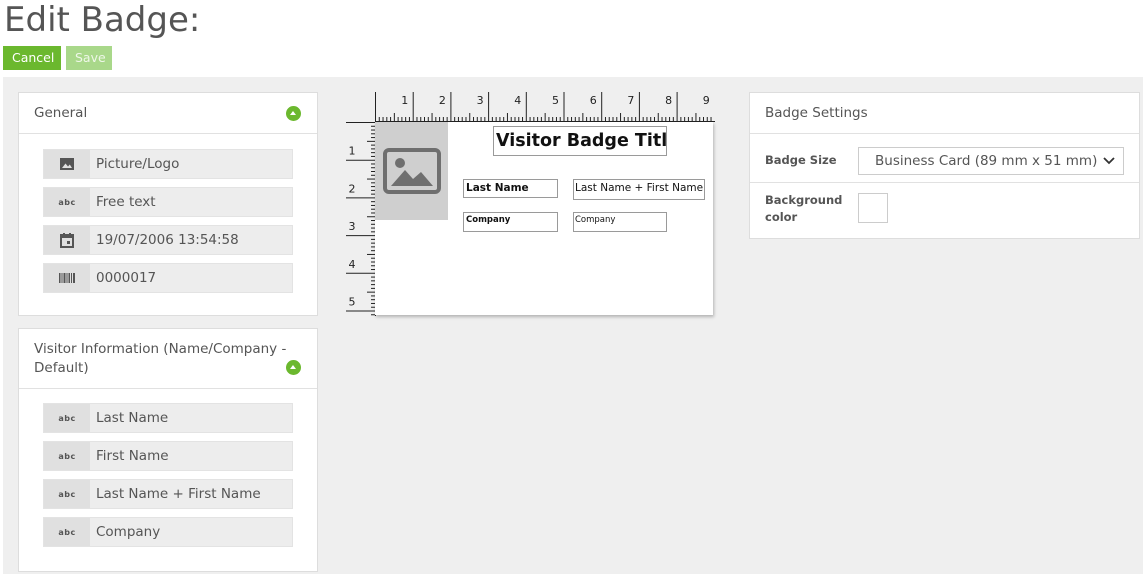 This screenshot has width=1143, height=574. What do you see at coordinates (67, 278) in the screenshot?
I see `barcode-icon` at bounding box center [67, 278].